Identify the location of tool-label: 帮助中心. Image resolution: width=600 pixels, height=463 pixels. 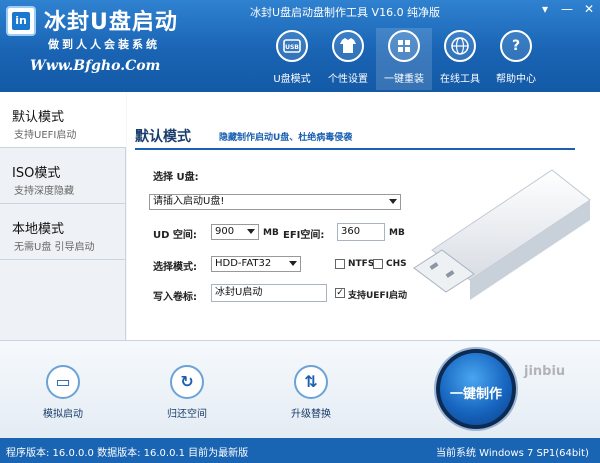
(516, 79).